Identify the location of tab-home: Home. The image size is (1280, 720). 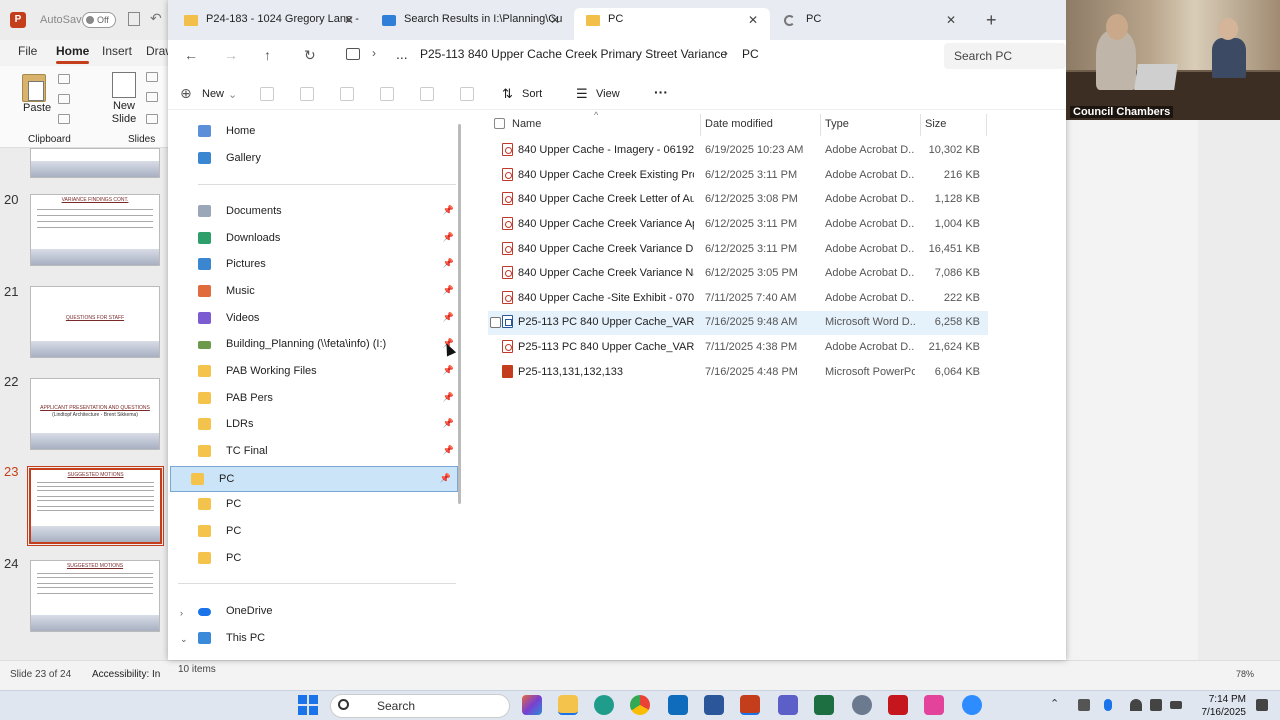
(73, 54).